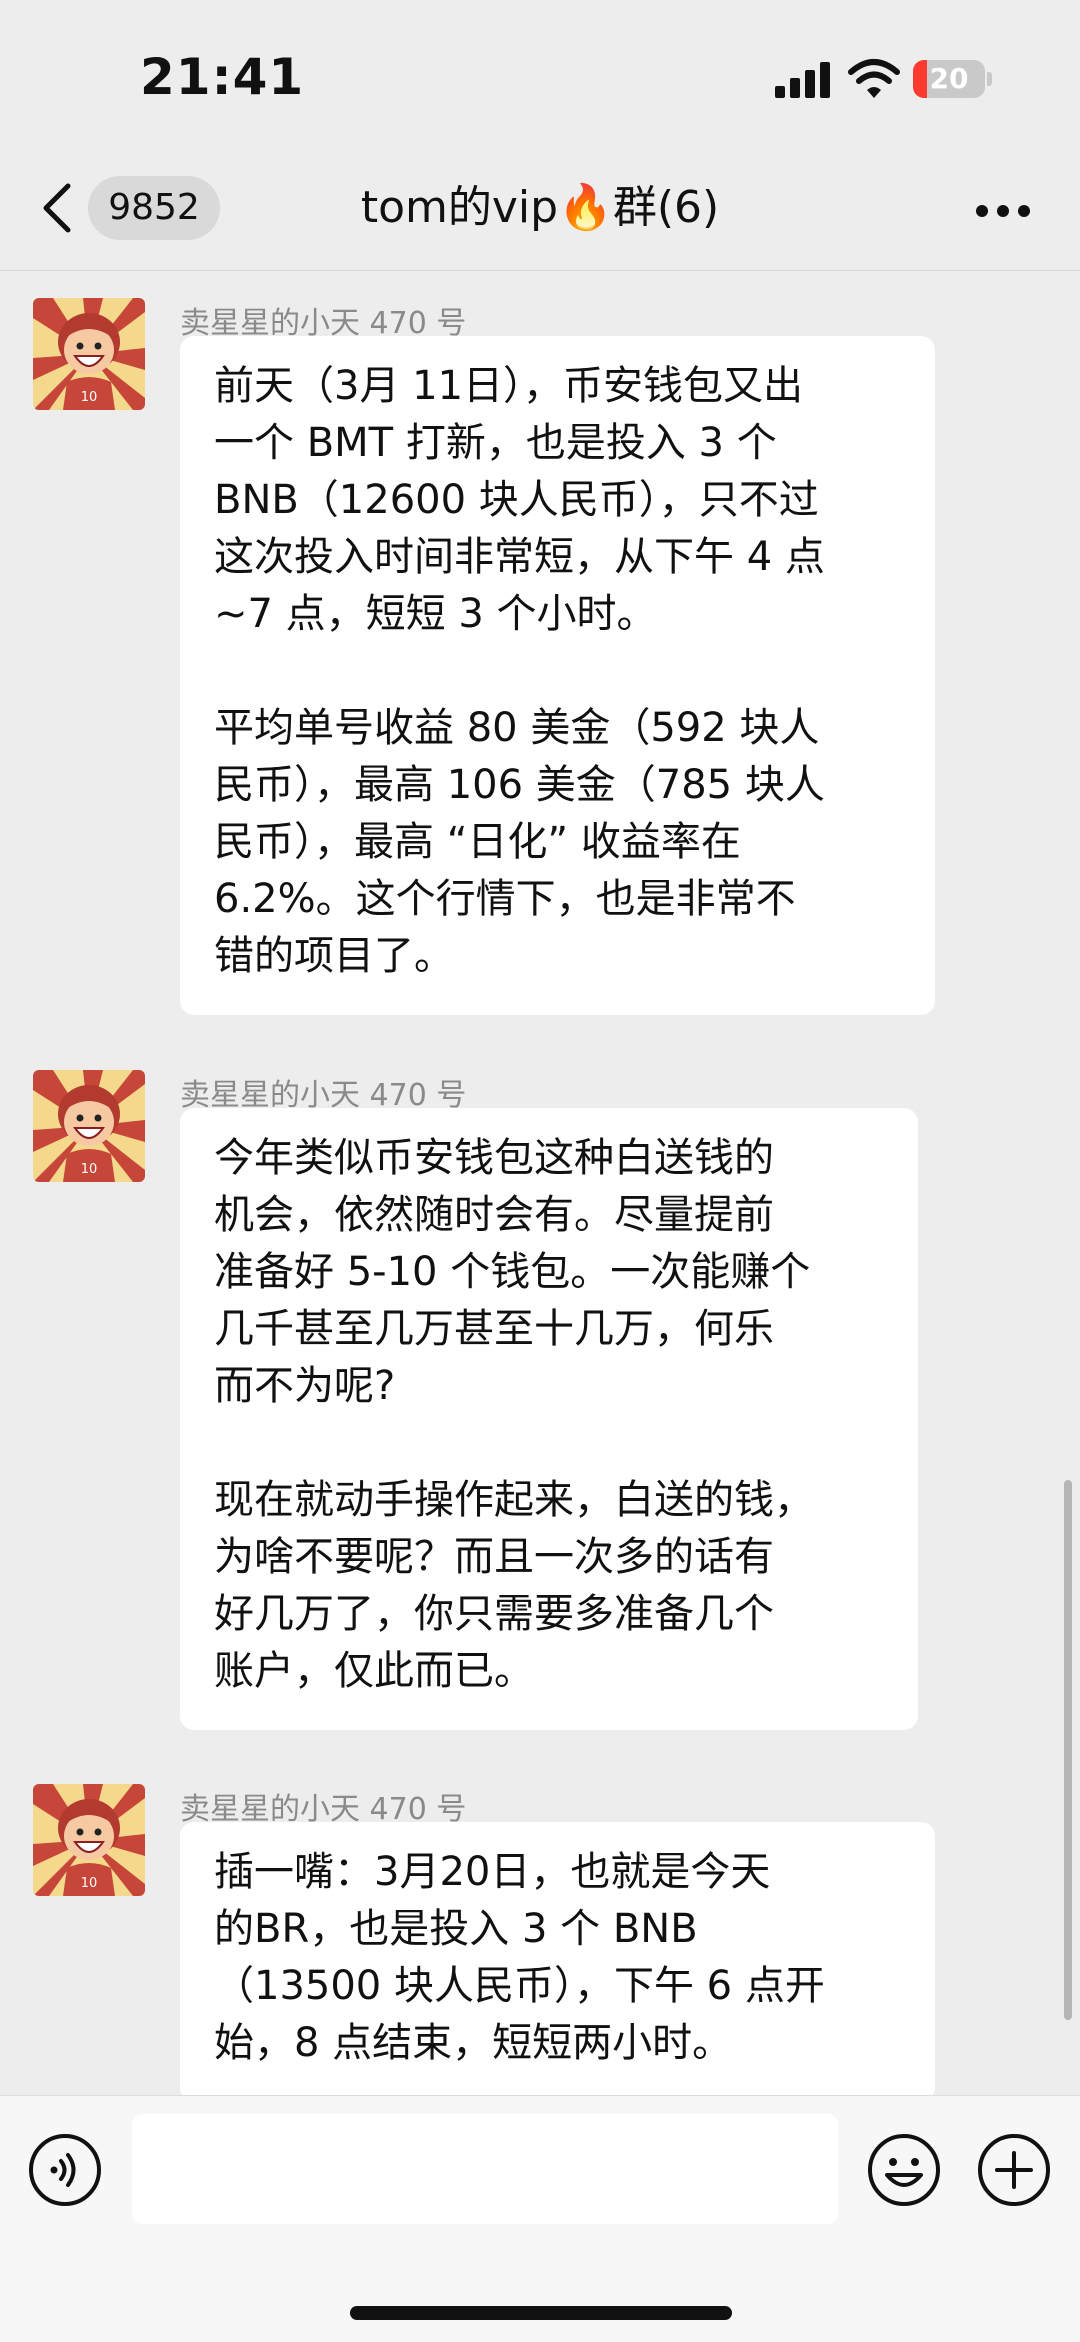 The height and width of the screenshot is (2342, 1080). I want to click on message-line: 前天（3月 11日），币安钱包又出, so click(509, 386).